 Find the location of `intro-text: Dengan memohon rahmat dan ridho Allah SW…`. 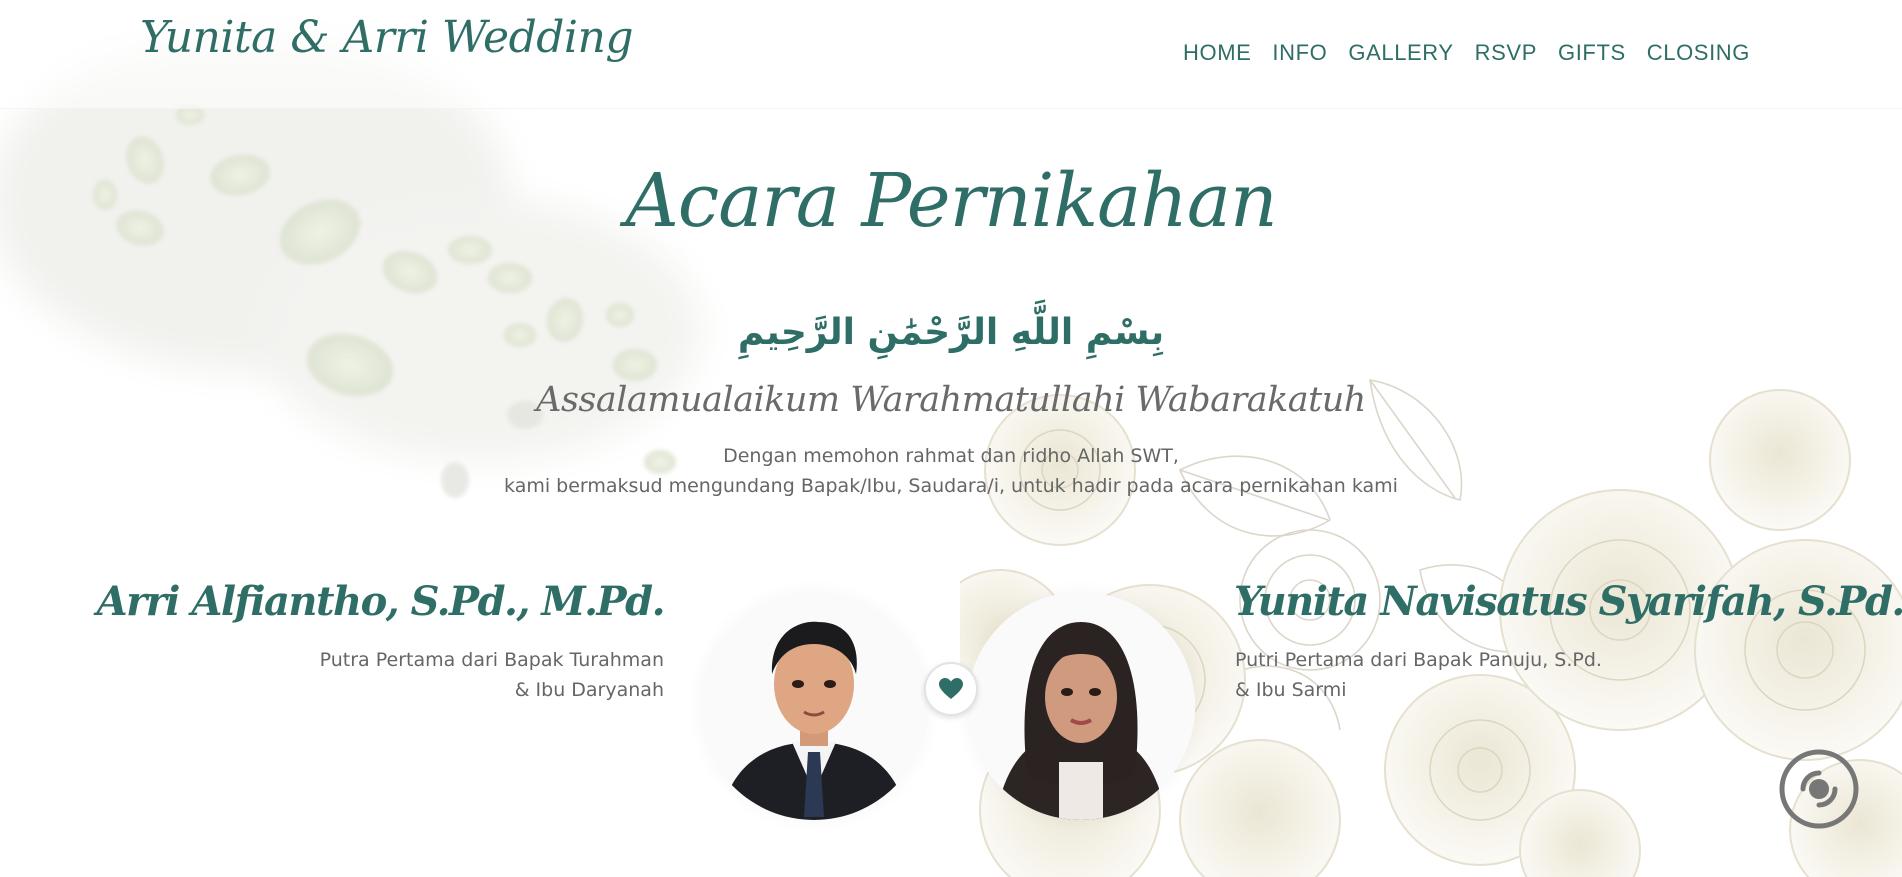

intro-text: Dengan memohon rahmat dan ridho Allah SW… is located at coordinates (951, 471).